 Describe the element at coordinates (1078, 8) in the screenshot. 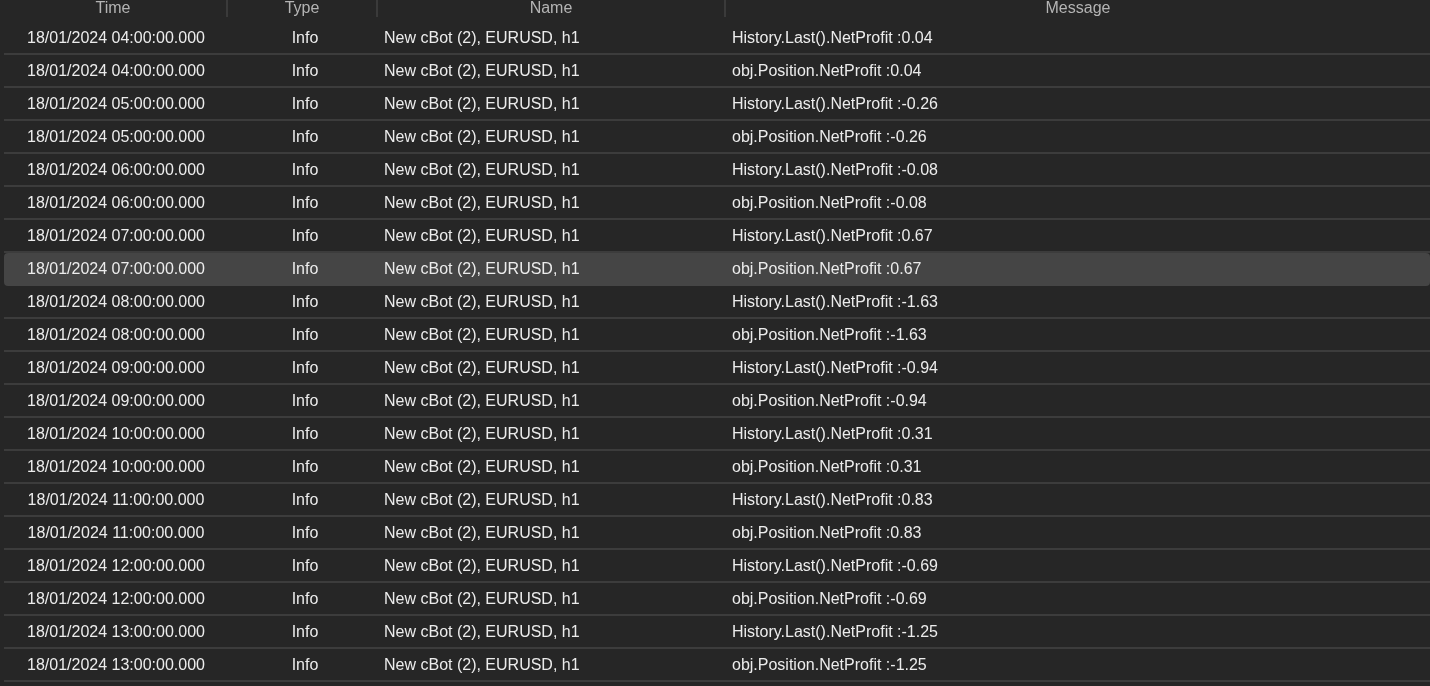

I see `column-header: Message` at that location.